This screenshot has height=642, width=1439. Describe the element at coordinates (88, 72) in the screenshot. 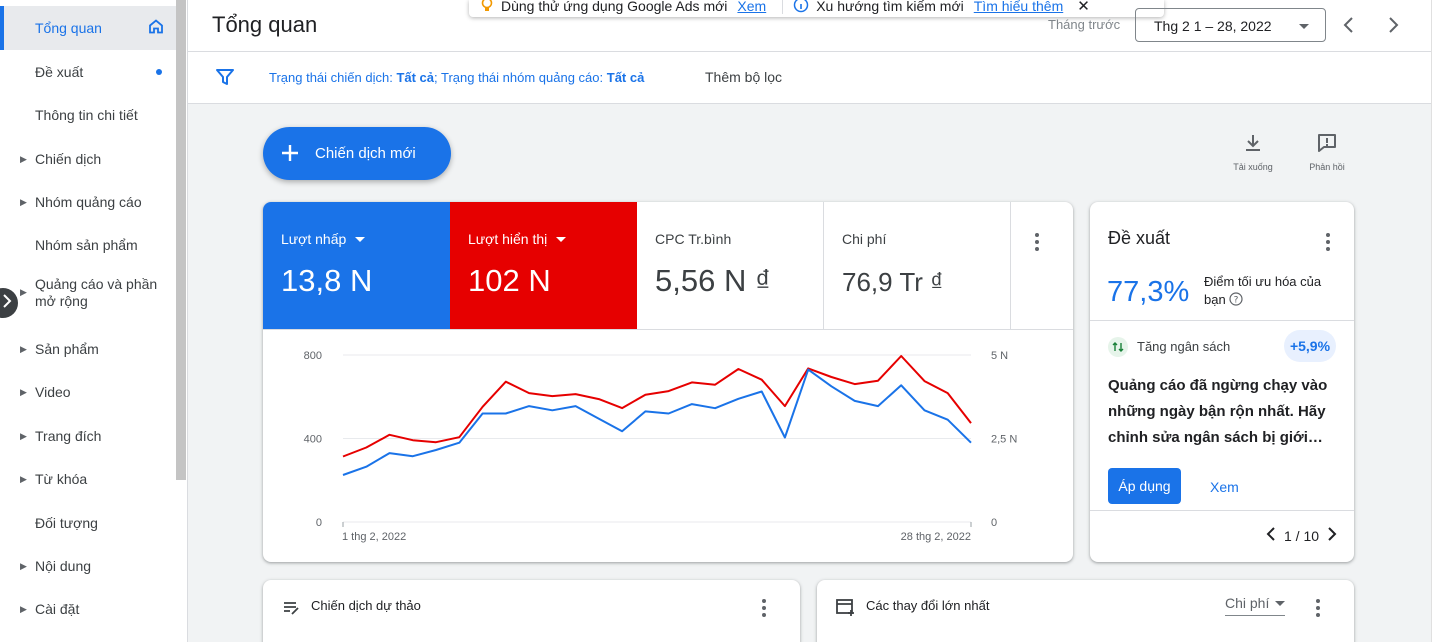

I see `sidebar-item-recommendations: Đề xuất` at that location.